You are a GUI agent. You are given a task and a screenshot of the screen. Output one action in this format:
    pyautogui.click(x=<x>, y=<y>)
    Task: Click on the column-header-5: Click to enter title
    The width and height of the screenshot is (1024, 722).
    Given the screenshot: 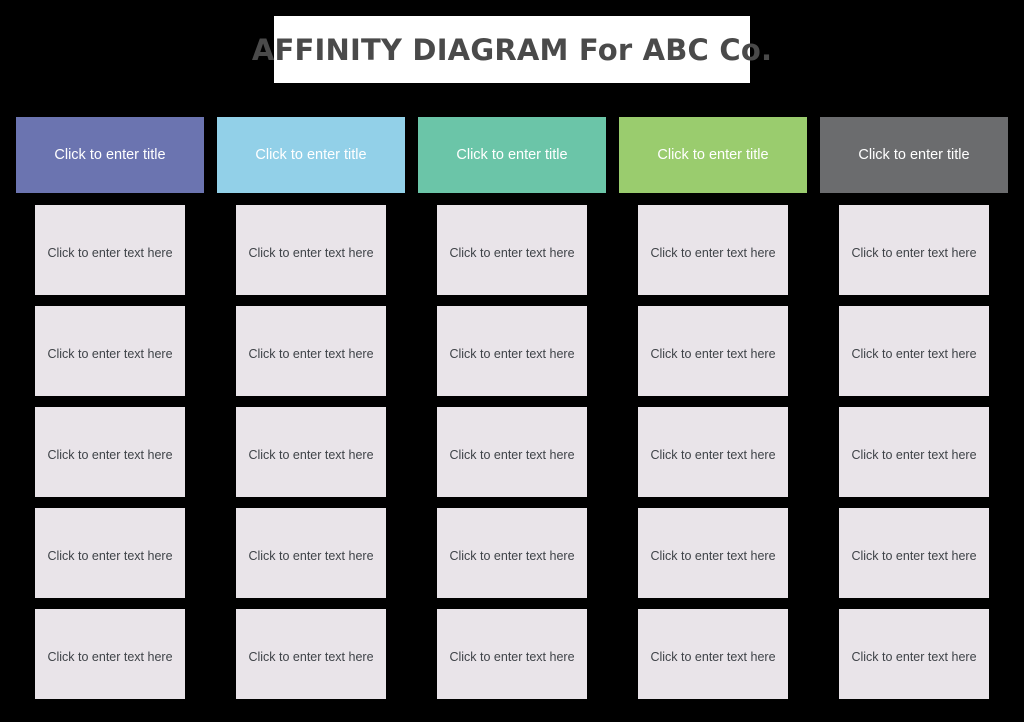 What is the action you would take?
    pyautogui.click(x=914, y=155)
    